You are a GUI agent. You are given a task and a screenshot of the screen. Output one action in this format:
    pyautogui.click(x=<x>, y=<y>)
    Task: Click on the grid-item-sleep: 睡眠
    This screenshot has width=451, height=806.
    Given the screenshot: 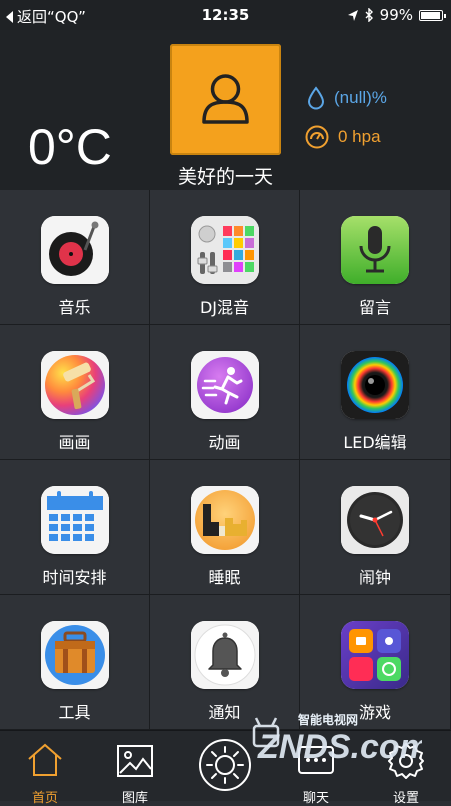 What is the action you would take?
    pyautogui.click(x=225, y=527)
    